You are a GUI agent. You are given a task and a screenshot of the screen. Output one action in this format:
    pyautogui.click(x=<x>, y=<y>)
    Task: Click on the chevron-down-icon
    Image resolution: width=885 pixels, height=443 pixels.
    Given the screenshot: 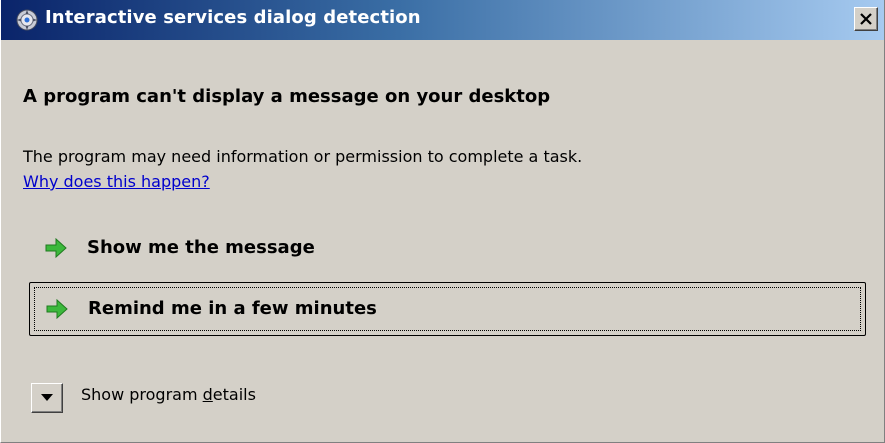 What is the action you would take?
    pyautogui.click(x=47, y=397)
    